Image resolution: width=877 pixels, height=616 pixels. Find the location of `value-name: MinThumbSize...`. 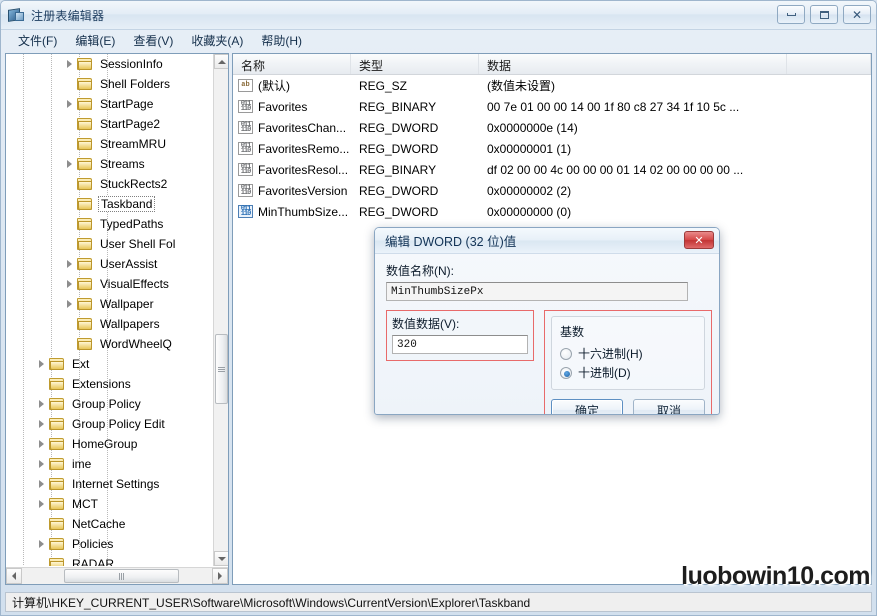

value-name: MinThumbSize... is located at coordinates (303, 211).